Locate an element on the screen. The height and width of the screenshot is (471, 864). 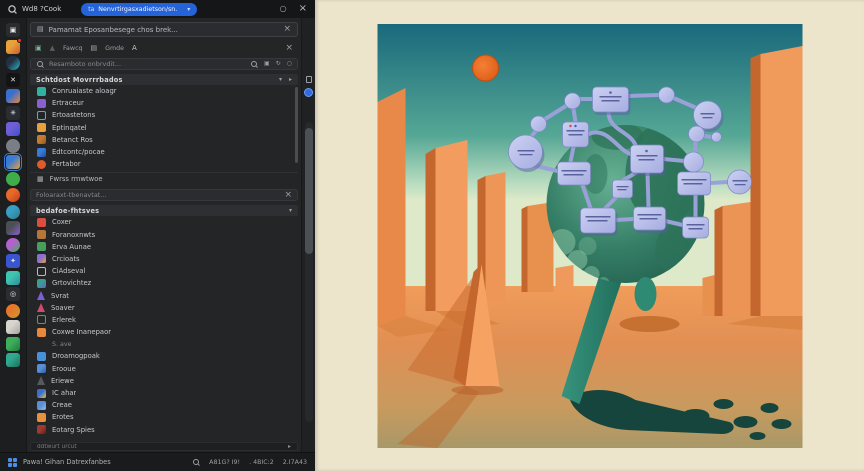
gear-icon: ✳ is located at coordinates (13, 112).